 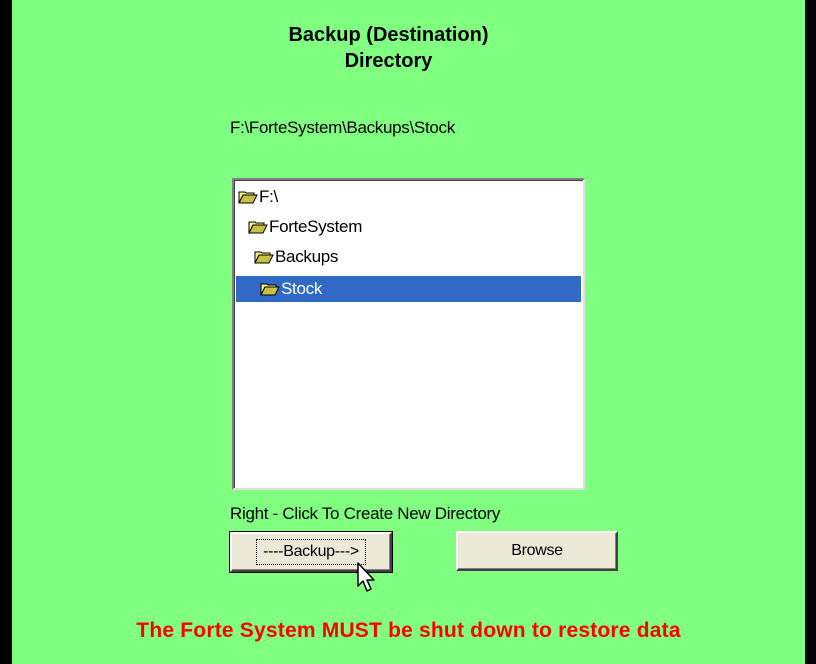 What do you see at coordinates (408, 289) in the screenshot?
I see `tree-item-stock: Stock` at bounding box center [408, 289].